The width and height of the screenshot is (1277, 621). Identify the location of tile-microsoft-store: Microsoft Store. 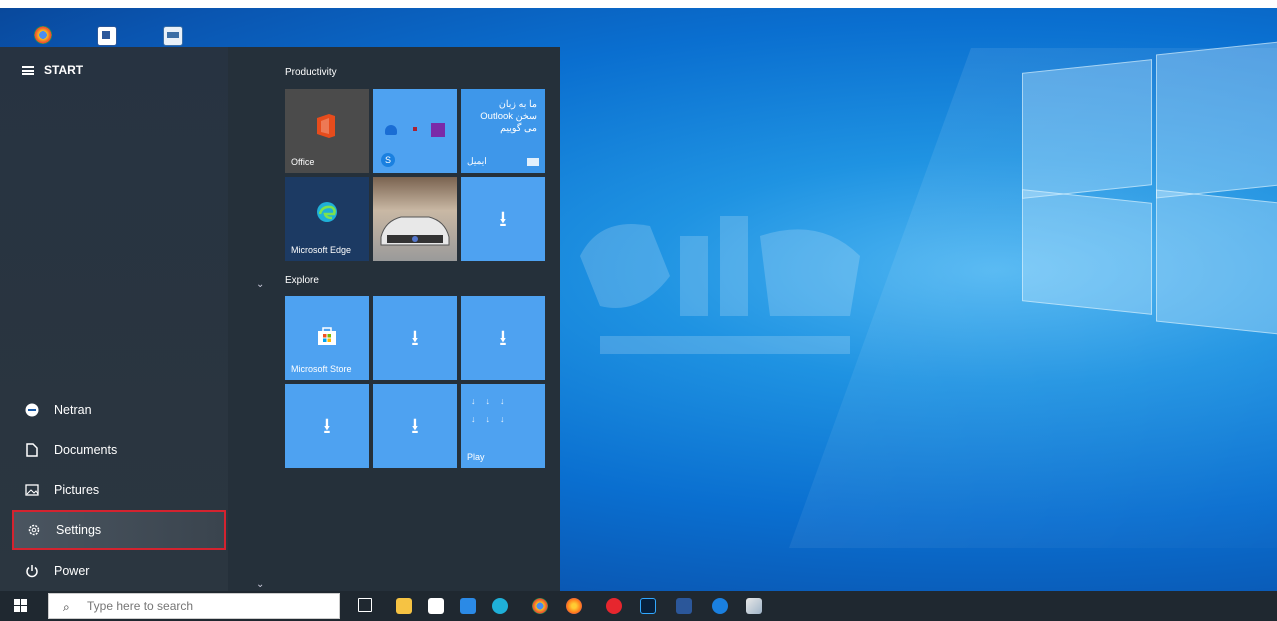
(327, 338).